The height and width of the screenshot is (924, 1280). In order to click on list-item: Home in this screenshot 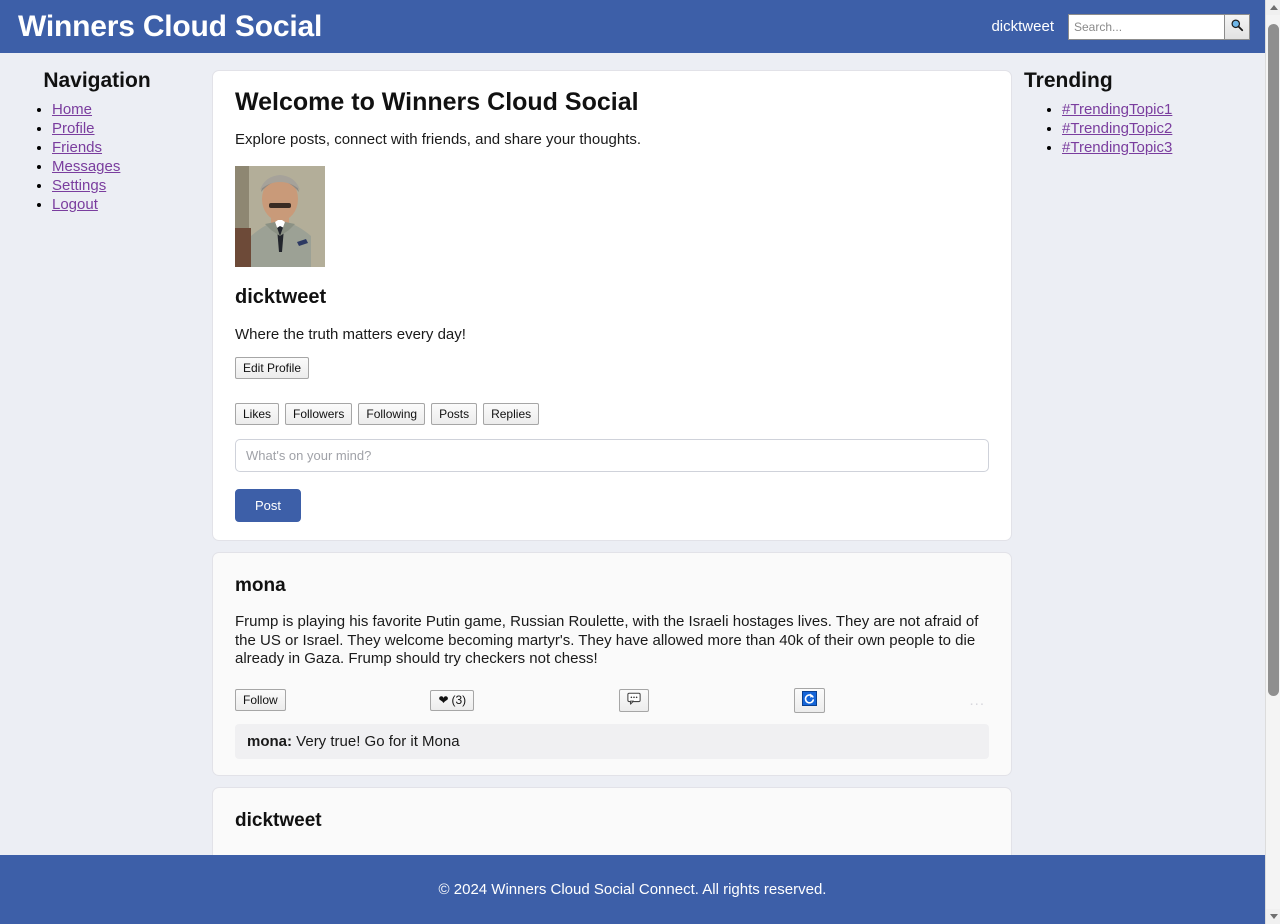, I will do `click(132, 109)`.